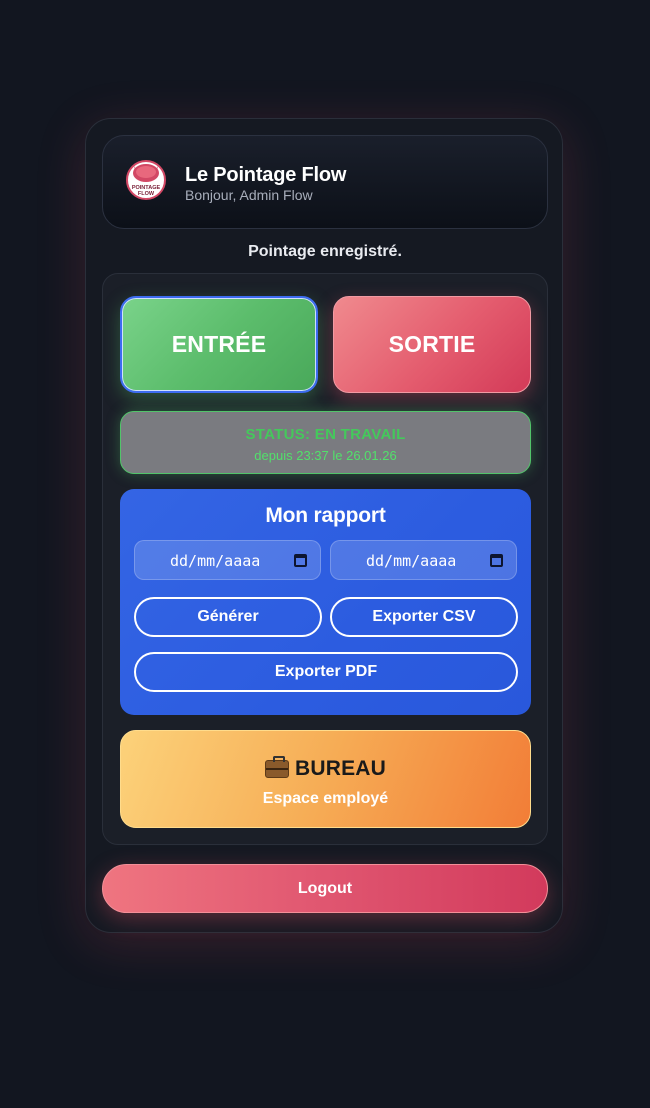  I want to click on logout-button: Logout, so click(325, 888).